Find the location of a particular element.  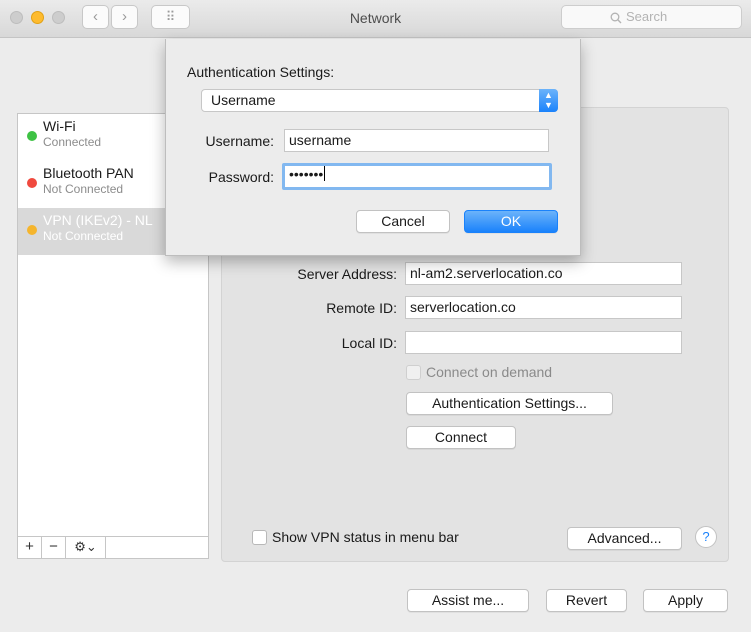

local-id-label: Local ID: is located at coordinates (369, 343).